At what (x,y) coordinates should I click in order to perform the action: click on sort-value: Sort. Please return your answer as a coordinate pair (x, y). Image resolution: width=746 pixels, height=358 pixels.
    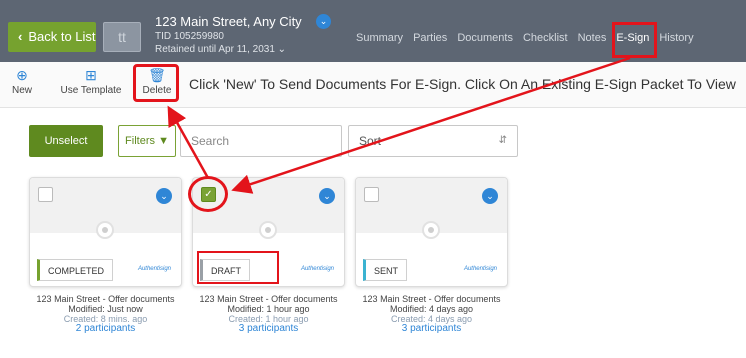
    Looking at the image, I should click on (370, 141).